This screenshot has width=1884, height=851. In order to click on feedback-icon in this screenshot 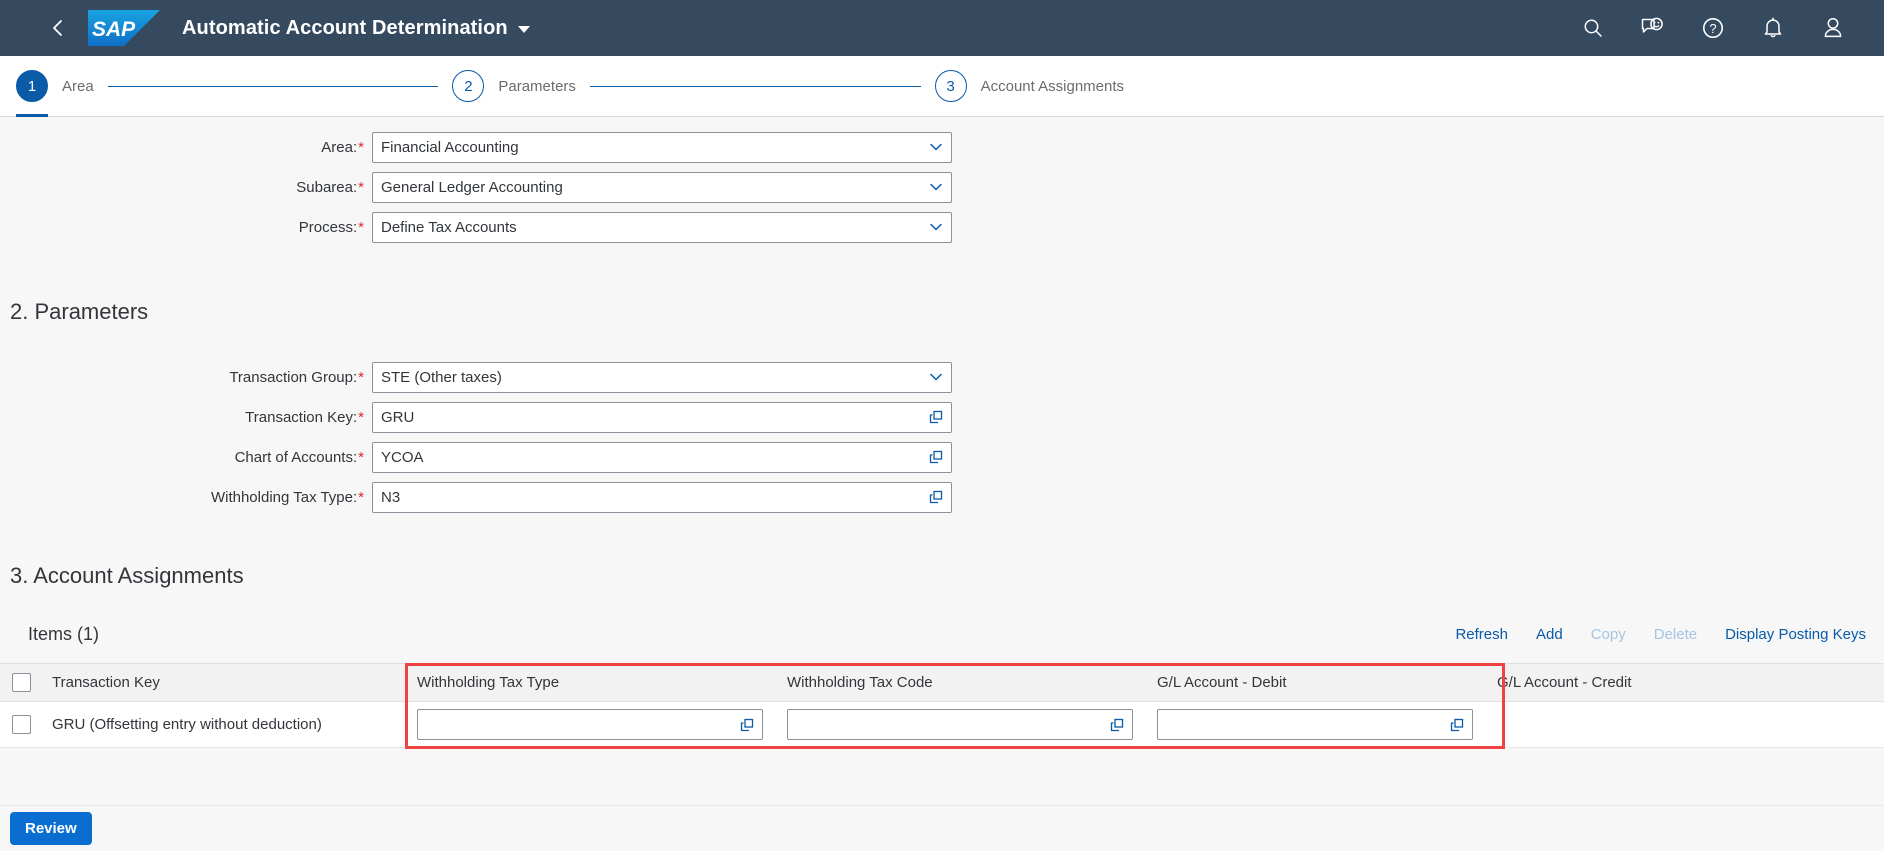, I will do `click(1653, 28)`.